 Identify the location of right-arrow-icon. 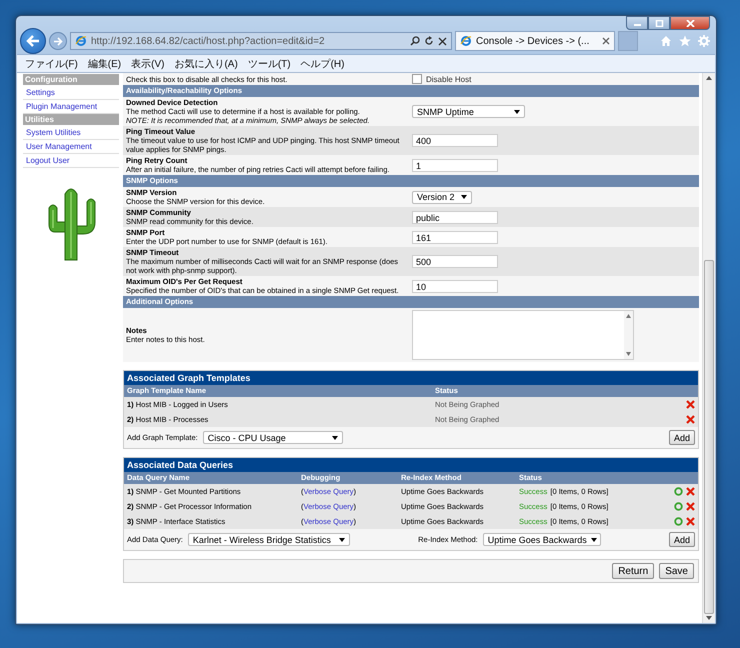
(58, 41).